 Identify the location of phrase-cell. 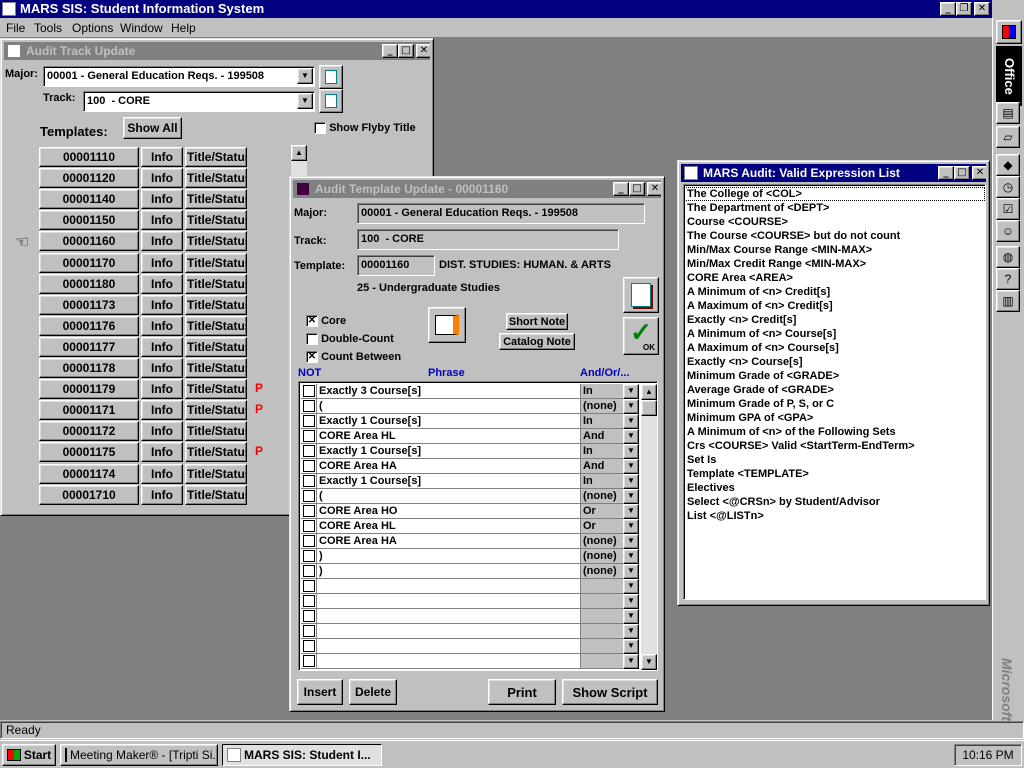
(449, 586).